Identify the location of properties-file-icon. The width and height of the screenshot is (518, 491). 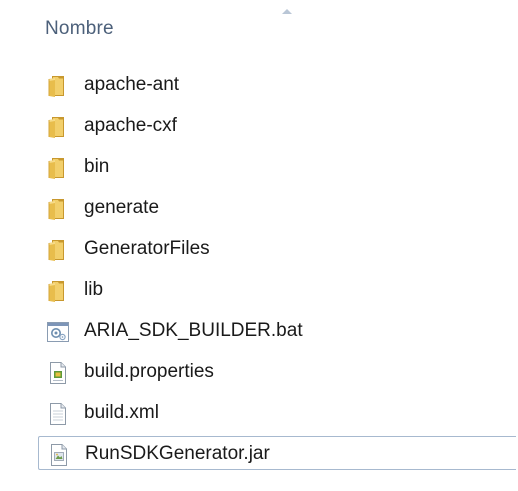
(58, 373).